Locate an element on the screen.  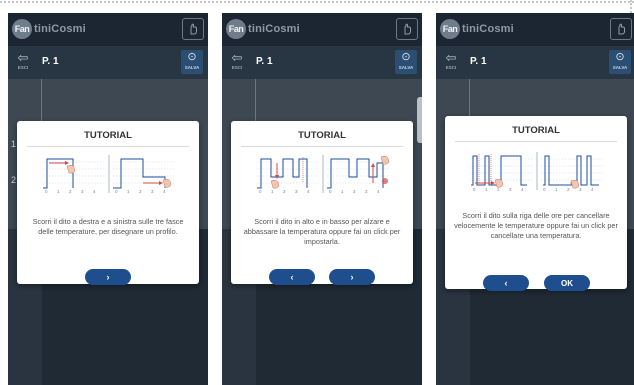
ok-label: OK is located at coordinates (567, 283).